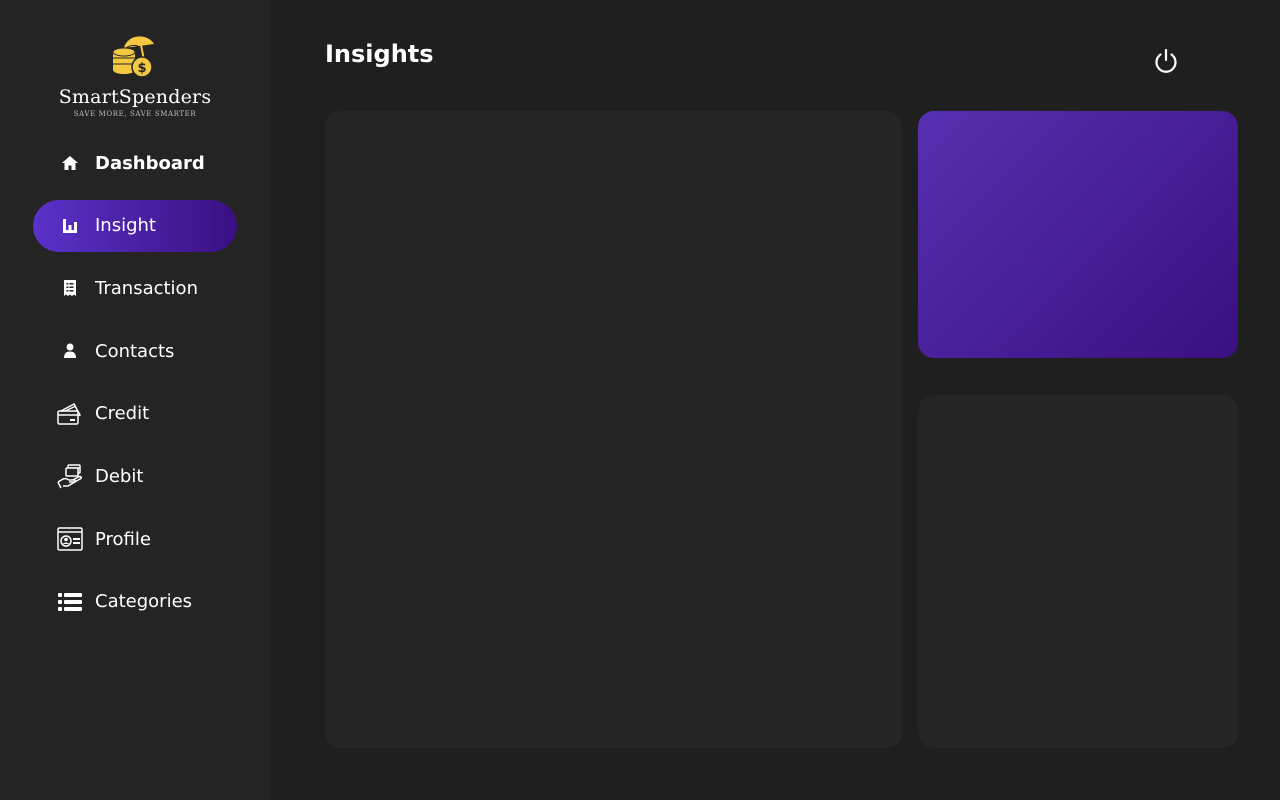 The height and width of the screenshot is (800, 1280). I want to click on sidebar-item-label: Credit, so click(122, 414).